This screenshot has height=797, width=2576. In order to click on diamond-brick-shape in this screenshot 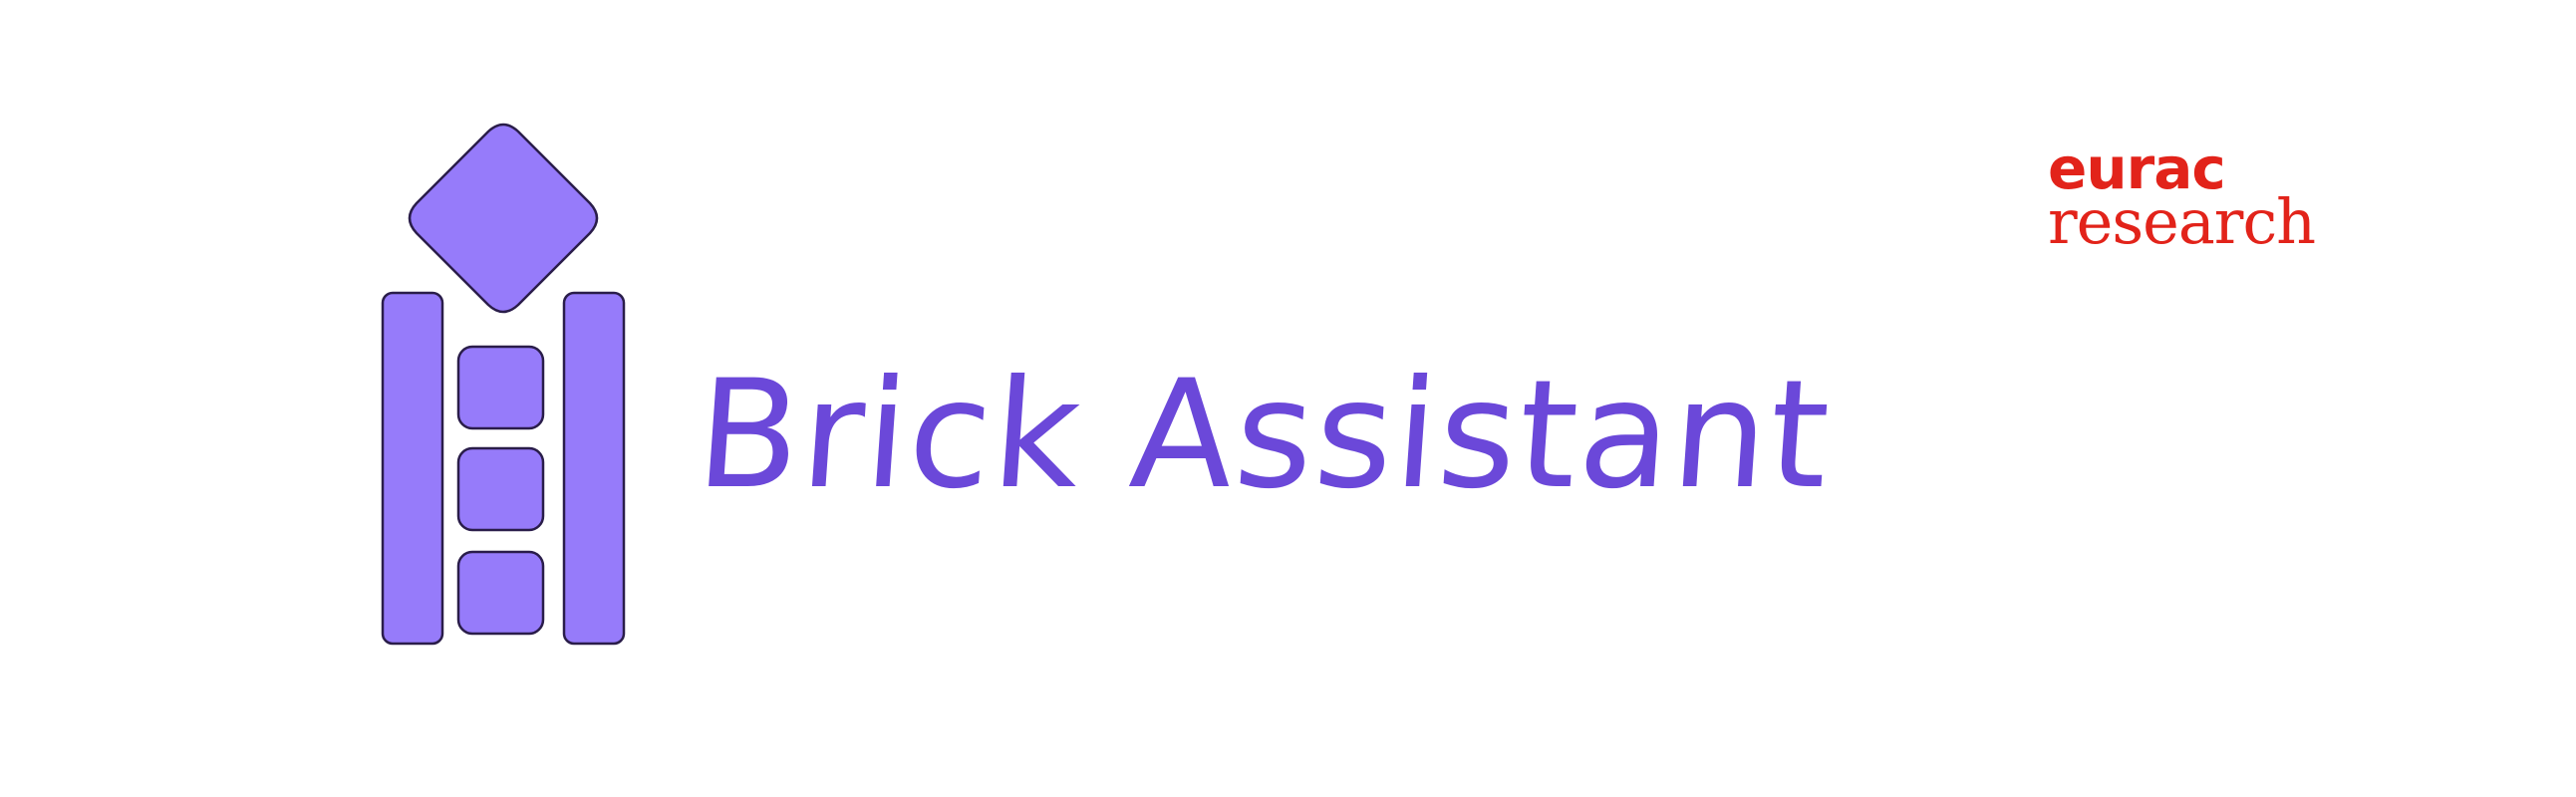, I will do `click(503, 219)`.